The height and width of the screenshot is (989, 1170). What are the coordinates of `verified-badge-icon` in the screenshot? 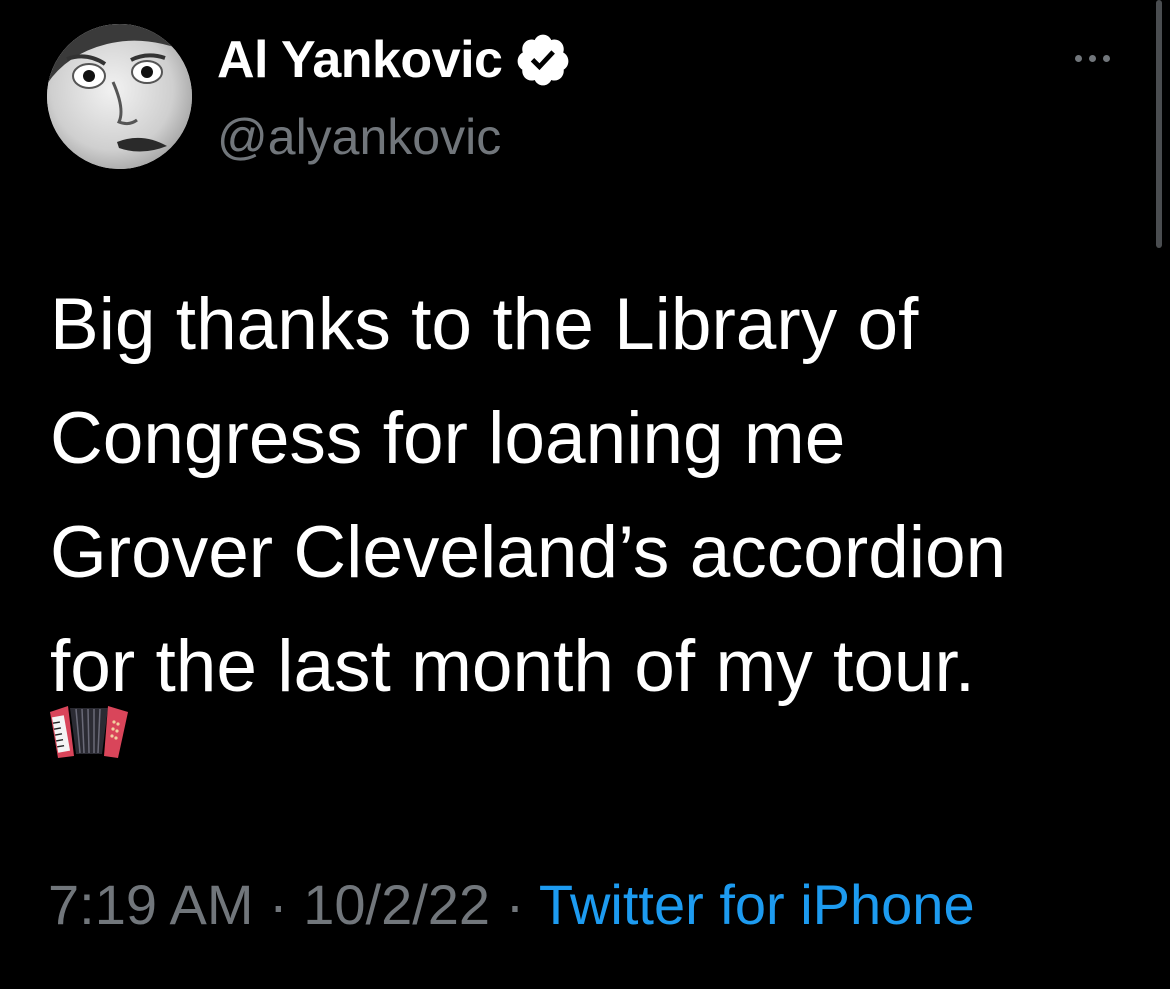 It's located at (543, 60).